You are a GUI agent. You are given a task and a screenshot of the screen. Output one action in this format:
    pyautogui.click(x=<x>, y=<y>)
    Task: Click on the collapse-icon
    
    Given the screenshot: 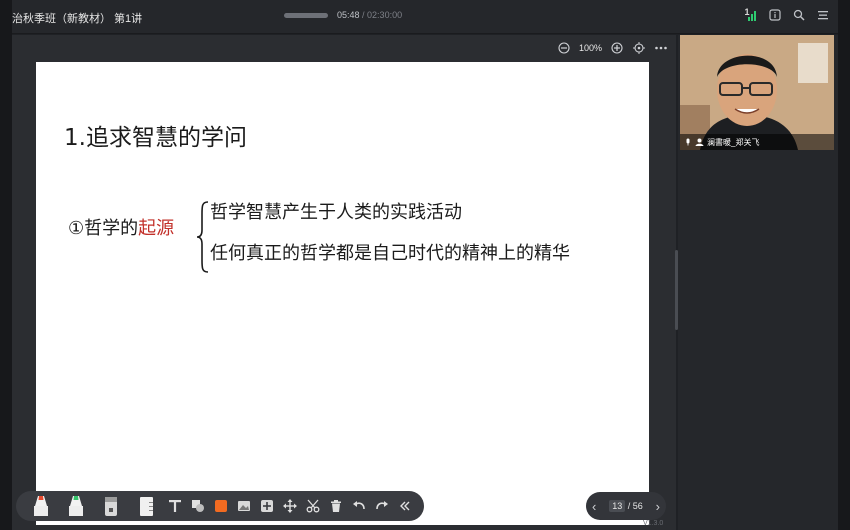 What is the action you would take?
    pyautogui.click(x=405, y=506)
    